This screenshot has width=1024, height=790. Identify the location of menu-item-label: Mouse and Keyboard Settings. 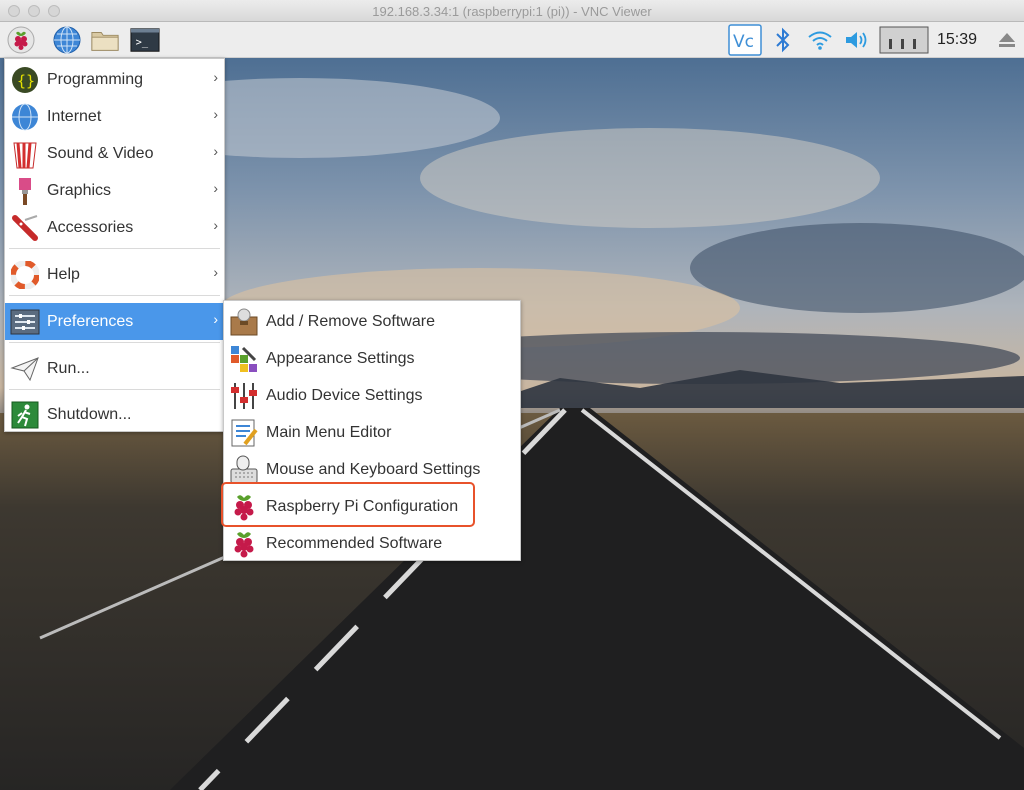
(373, 469).